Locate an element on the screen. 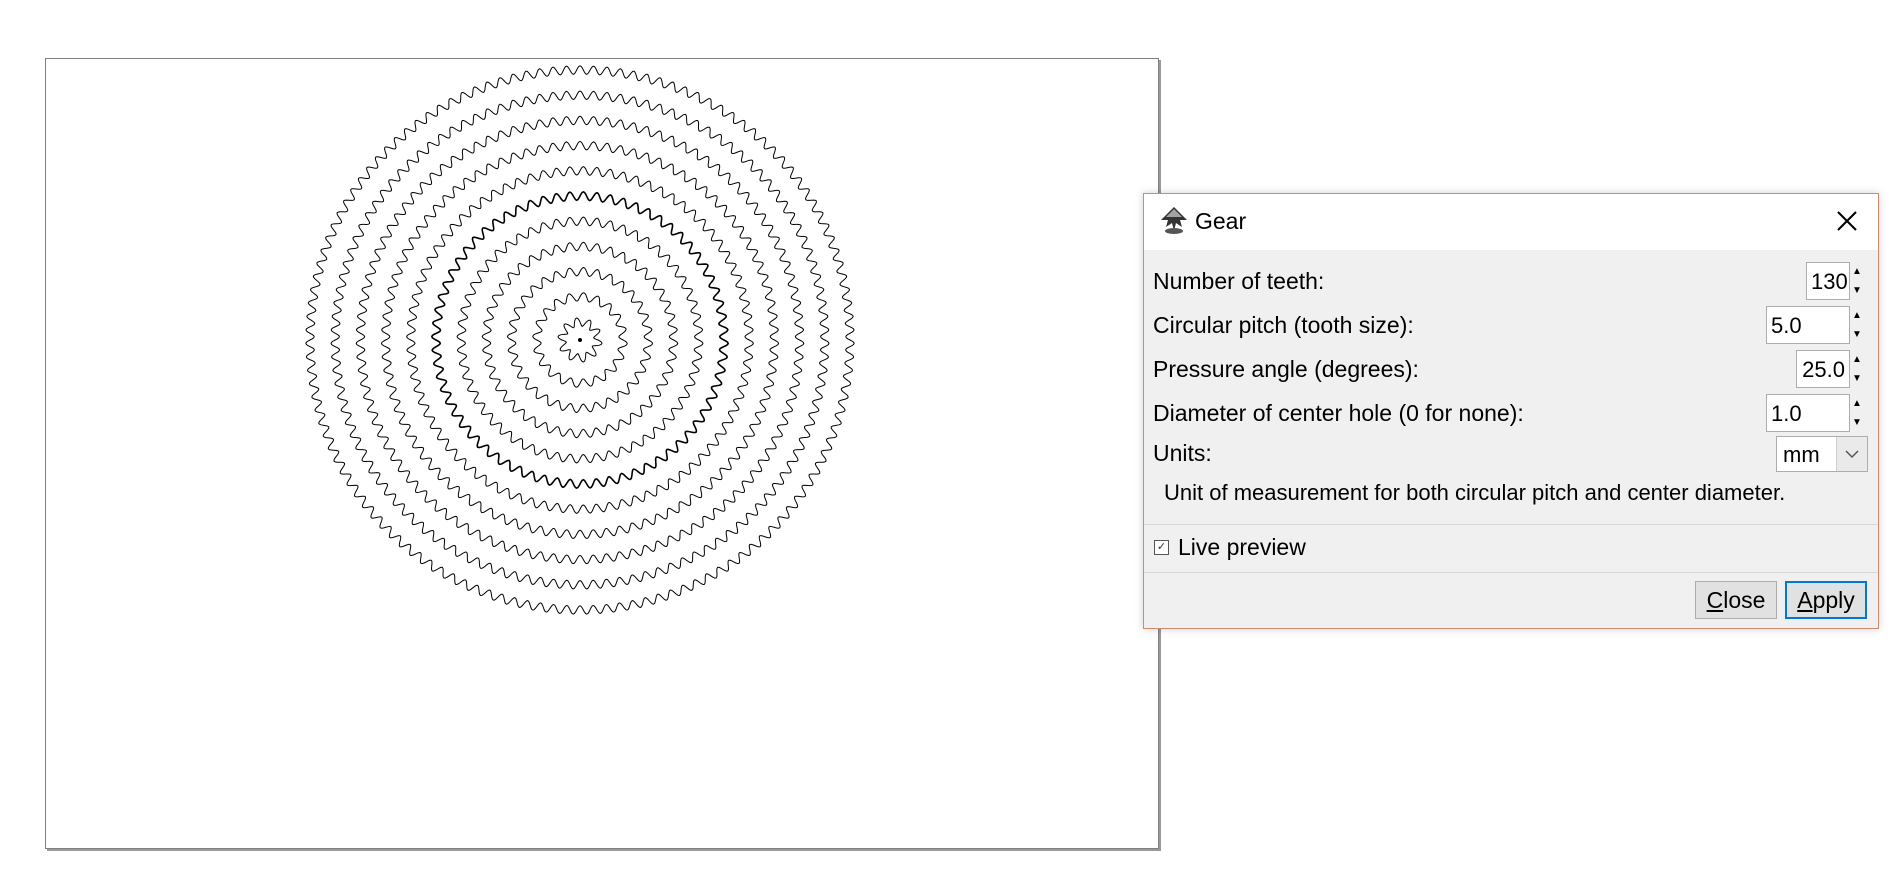 The width and height of the screenshot is (1894, 879). field-value: 25.0 is located at coordinates (1823, 369).